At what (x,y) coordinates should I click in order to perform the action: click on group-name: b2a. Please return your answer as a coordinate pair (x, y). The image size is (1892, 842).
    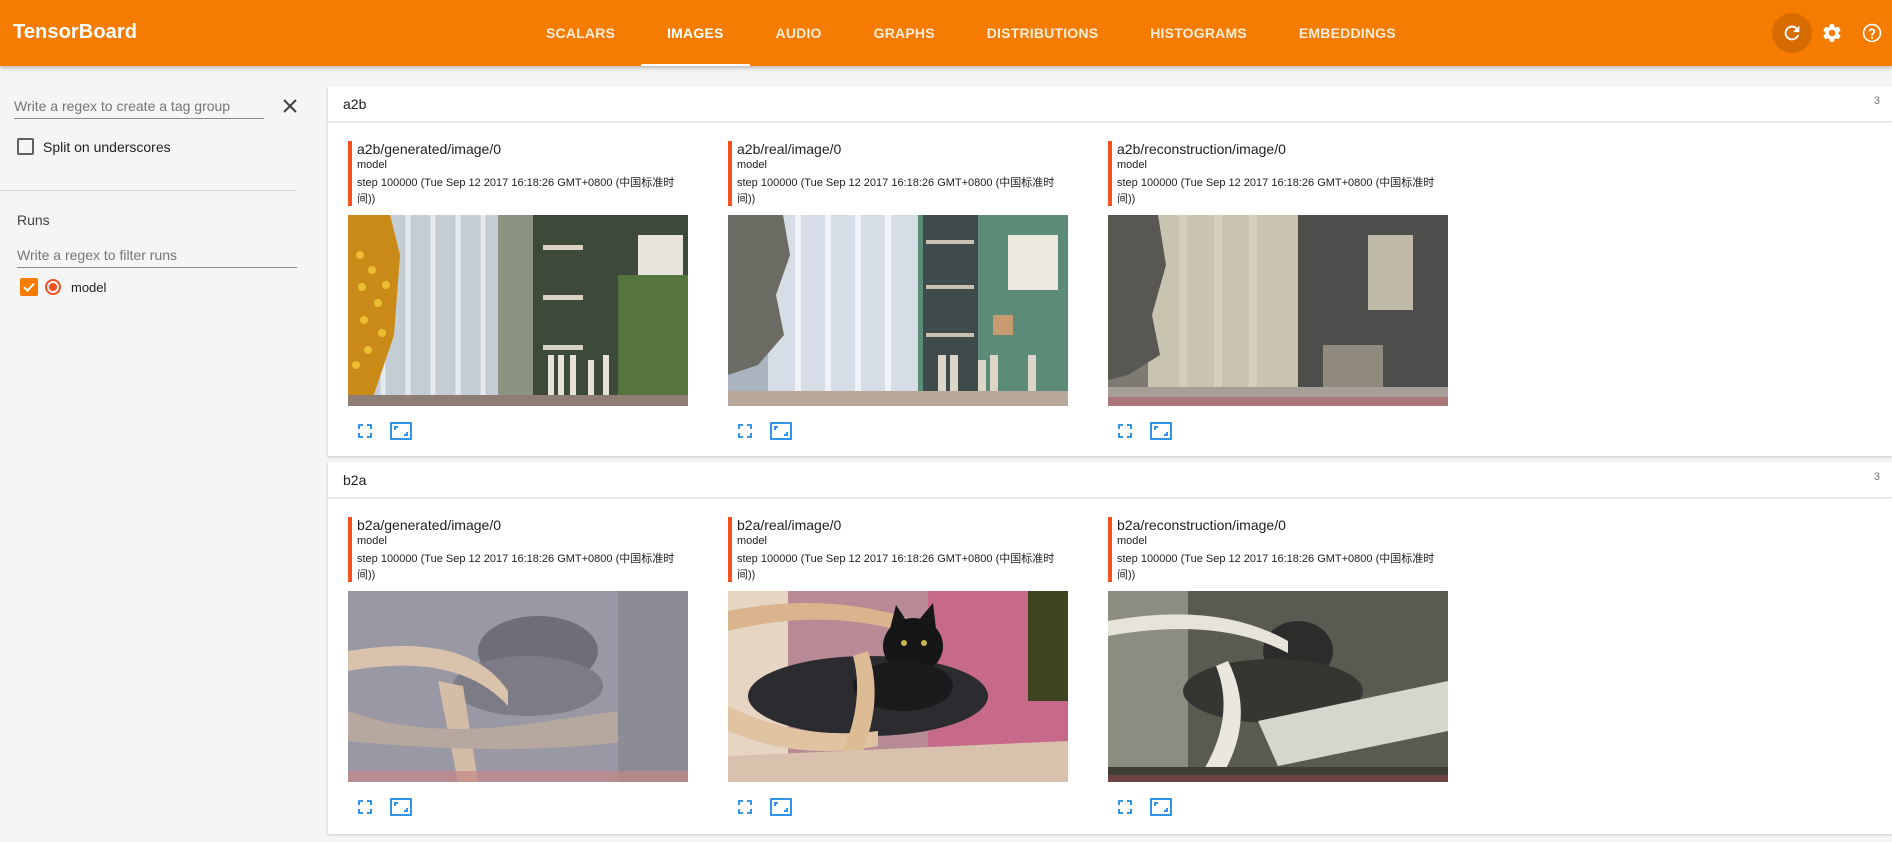
    Looking at the image, I should click on (355, 480).